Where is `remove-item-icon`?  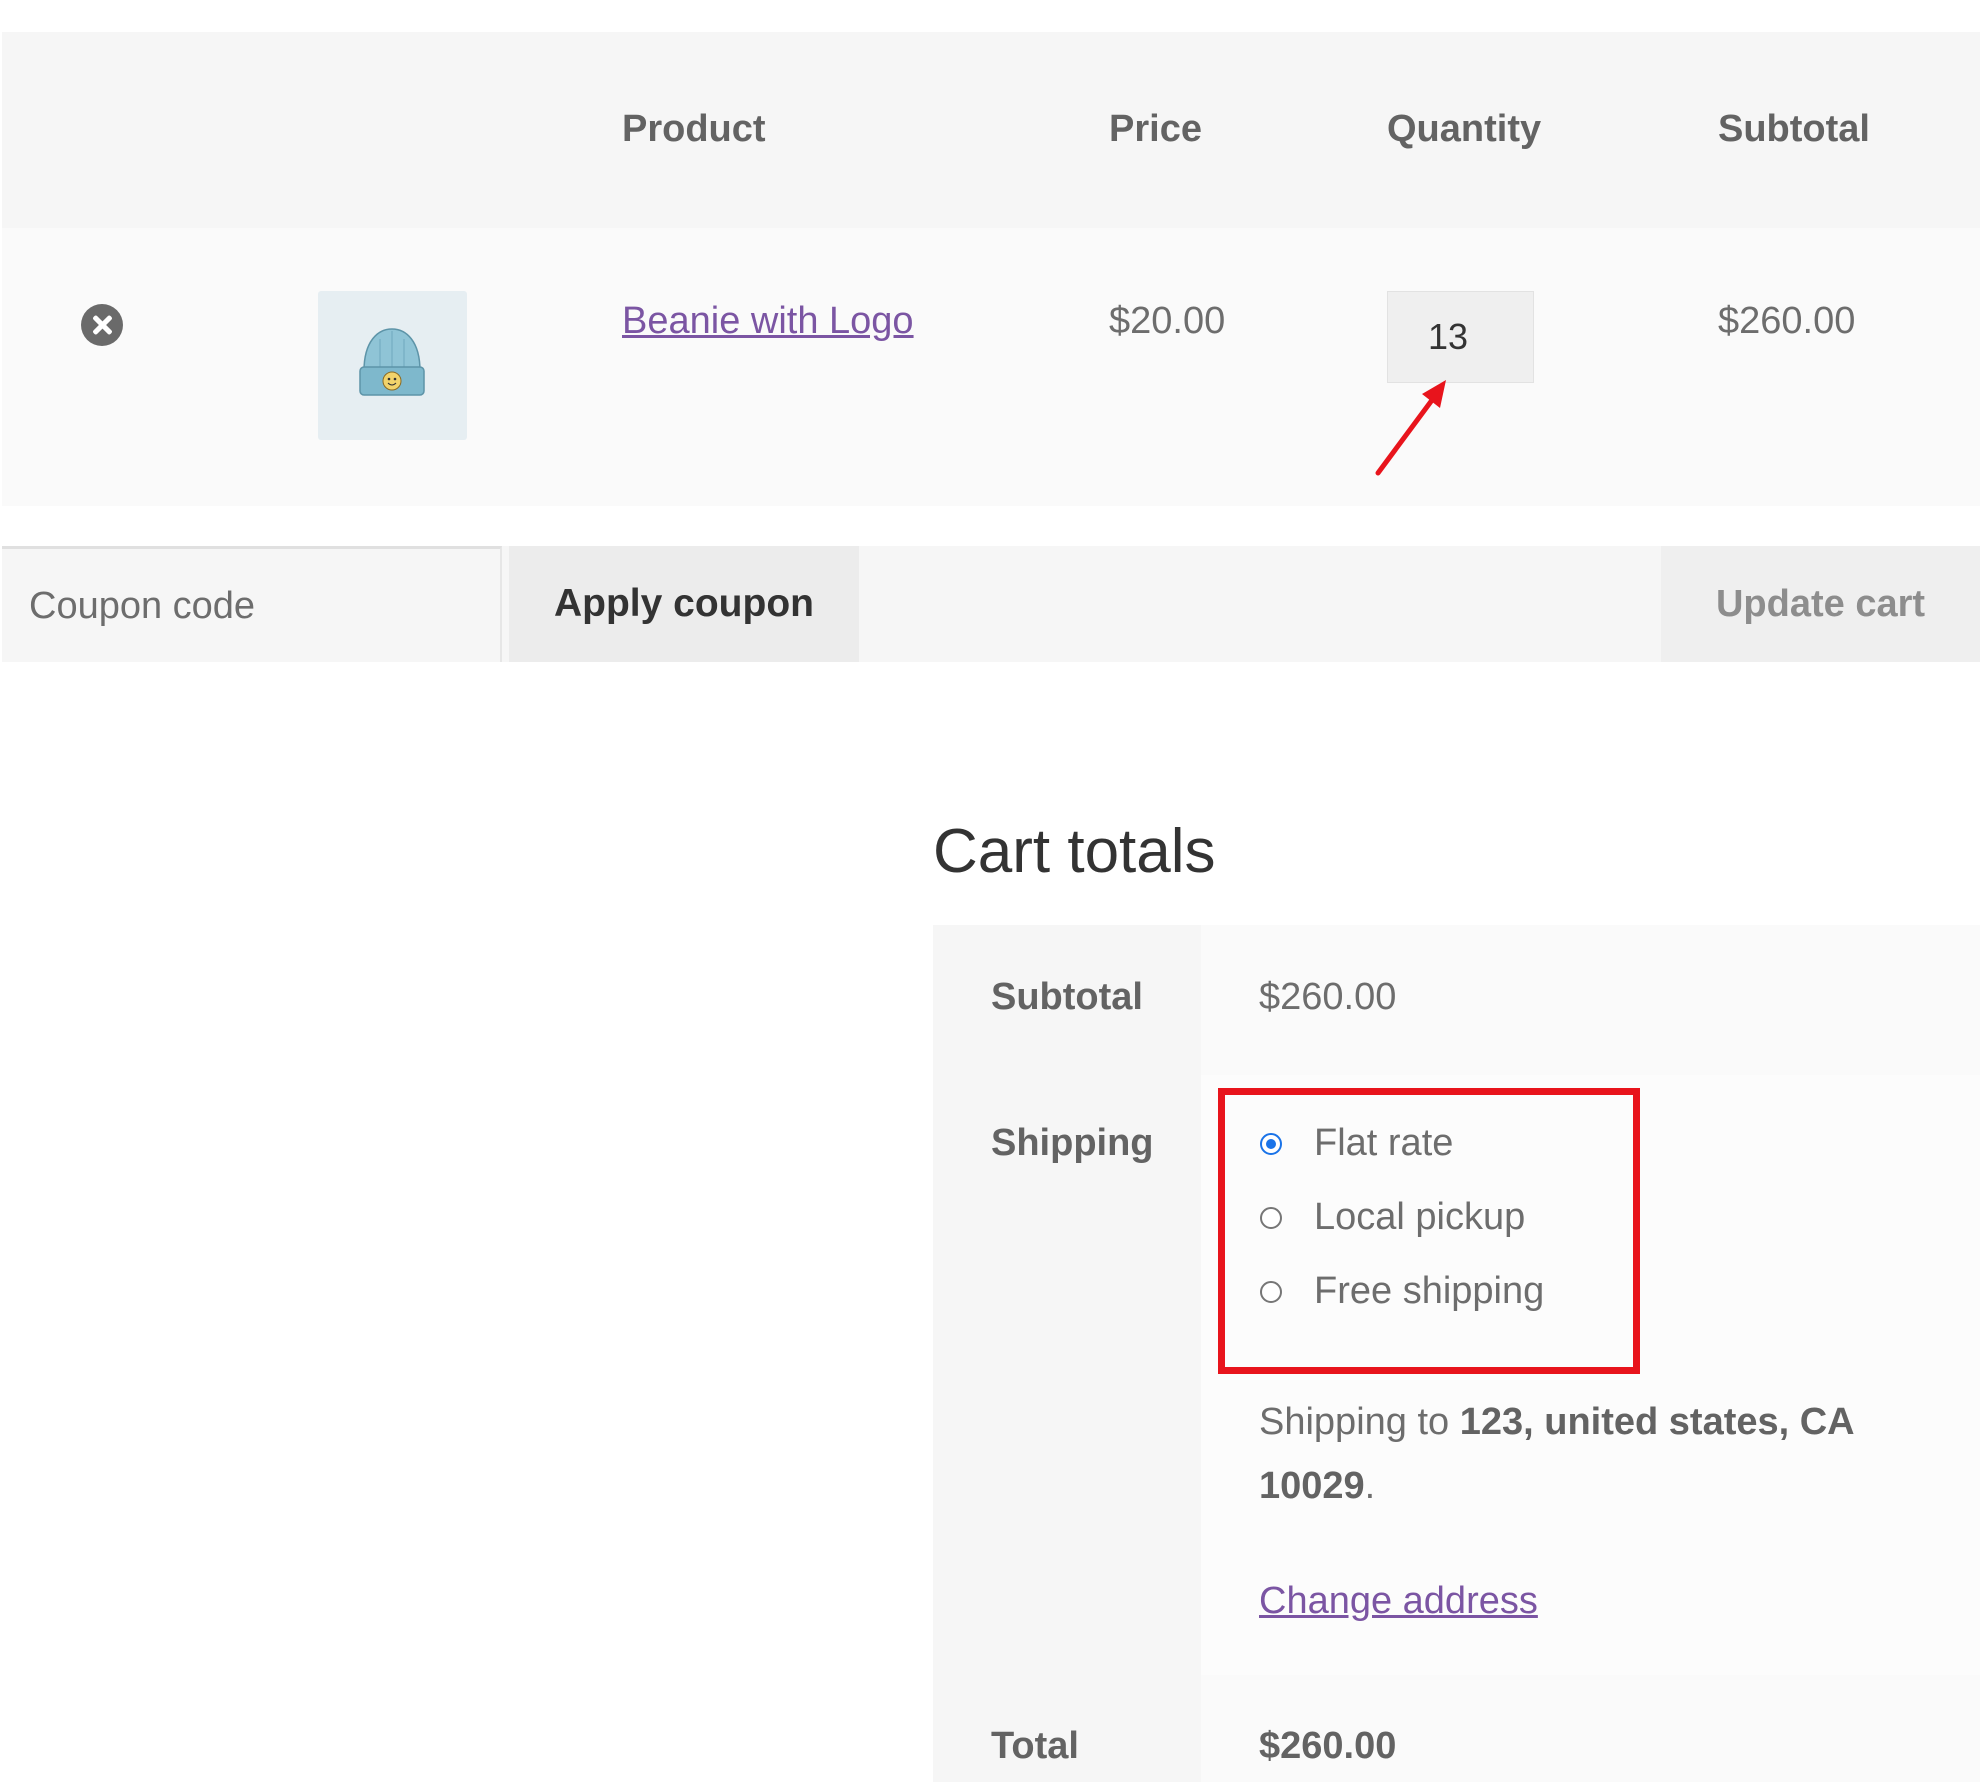
remove-item-icon is located at coordinates (102, 325).